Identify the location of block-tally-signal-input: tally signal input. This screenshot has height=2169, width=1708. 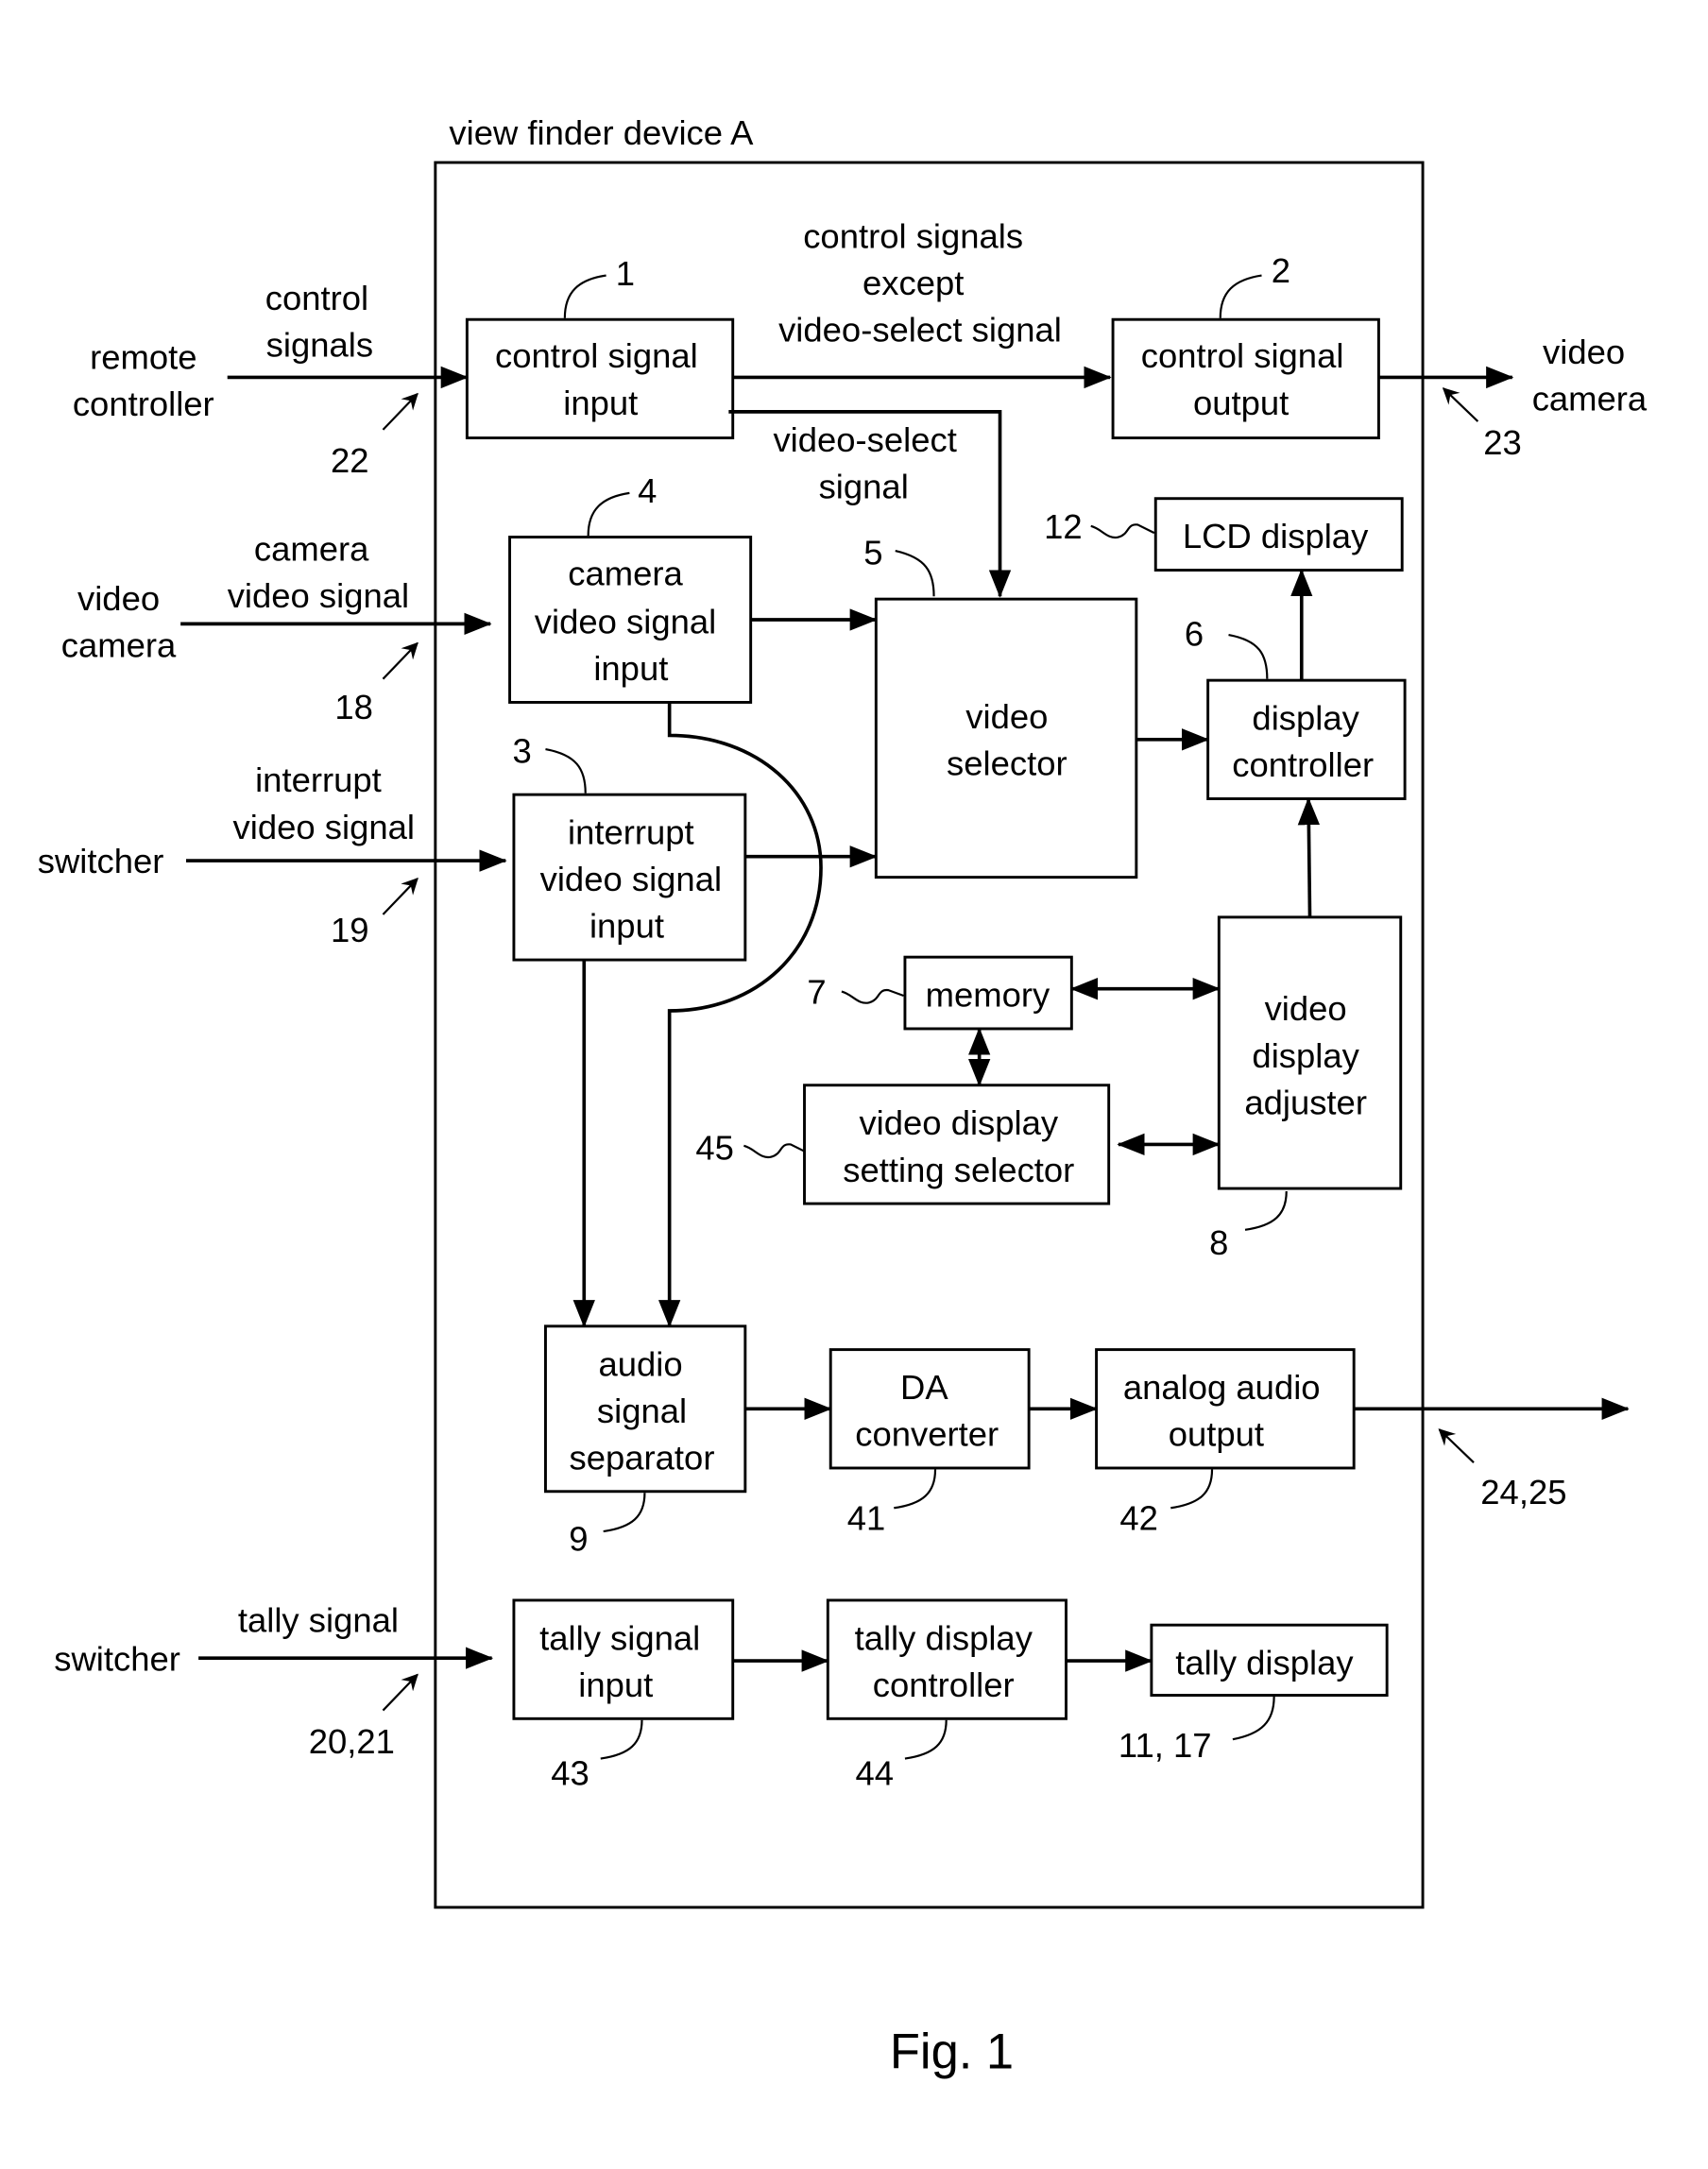
(623, 1659).